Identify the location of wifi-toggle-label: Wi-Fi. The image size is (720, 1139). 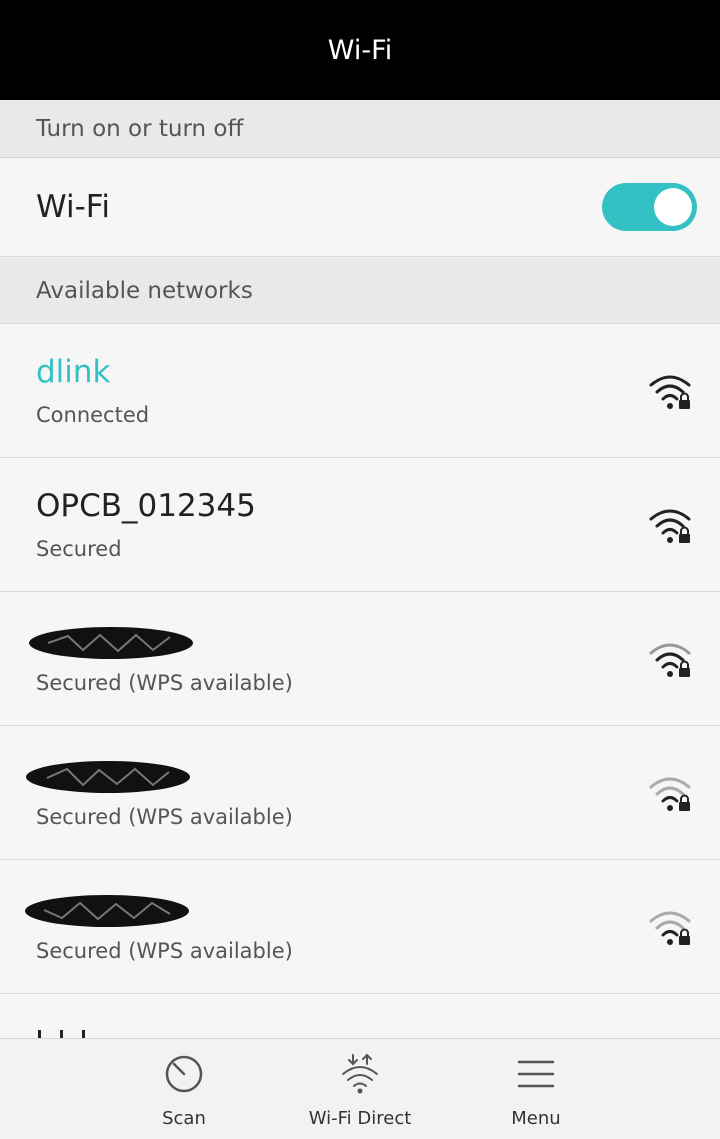
(73, 207).